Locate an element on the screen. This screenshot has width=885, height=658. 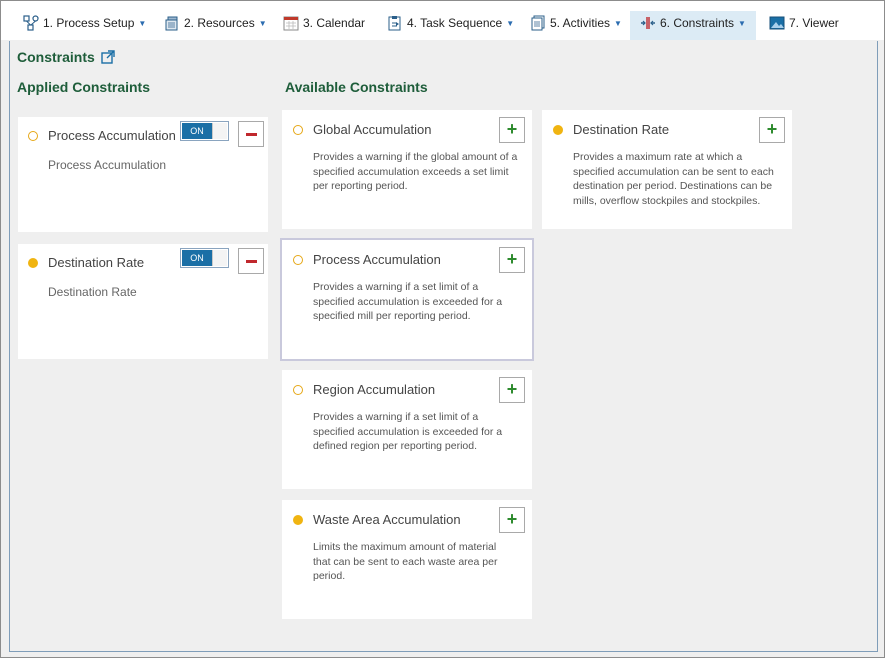
process-setup-icon is located at coordinates (31, 23).